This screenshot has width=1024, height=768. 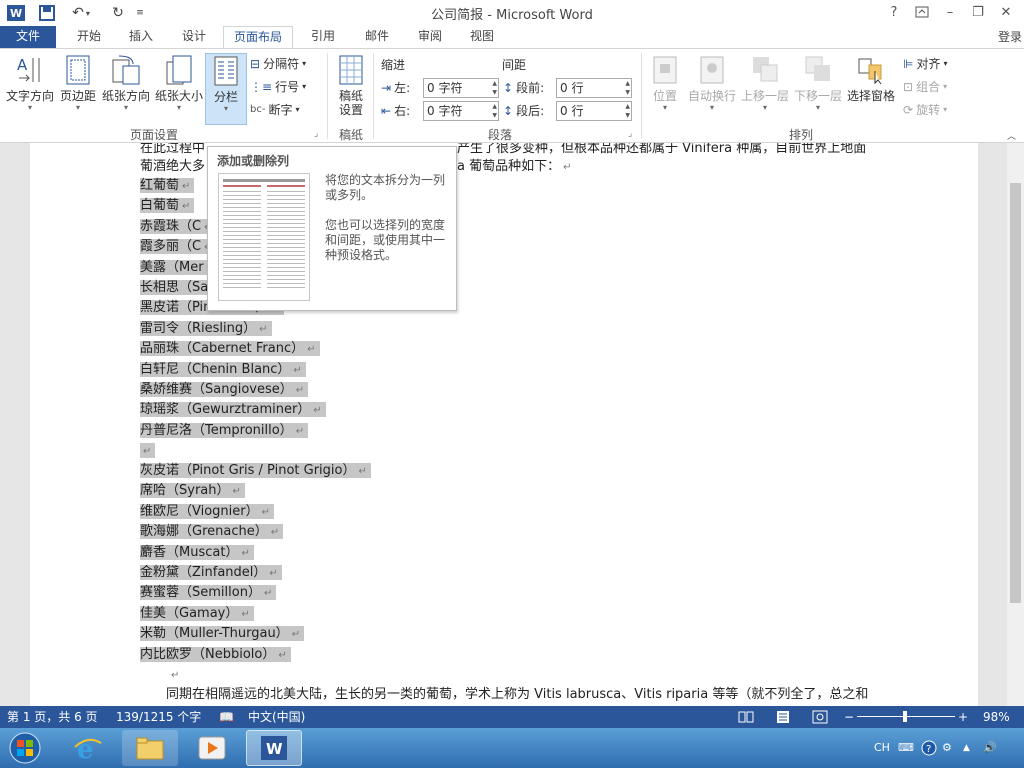 I want to click on zoom-slider, so click(x=906, y=717).